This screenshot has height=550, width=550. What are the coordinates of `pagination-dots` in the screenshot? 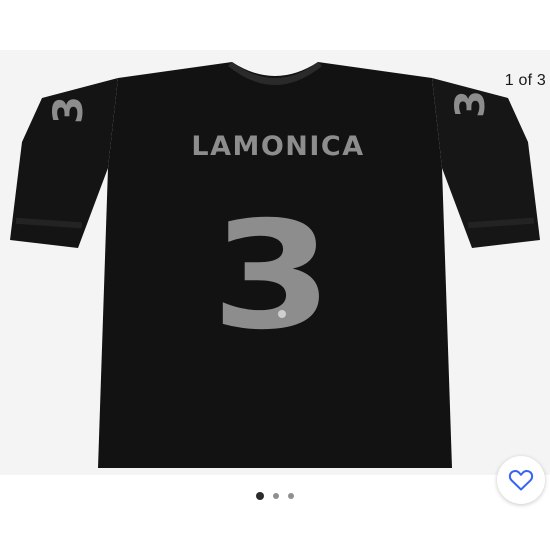 It's located at (275, 496).